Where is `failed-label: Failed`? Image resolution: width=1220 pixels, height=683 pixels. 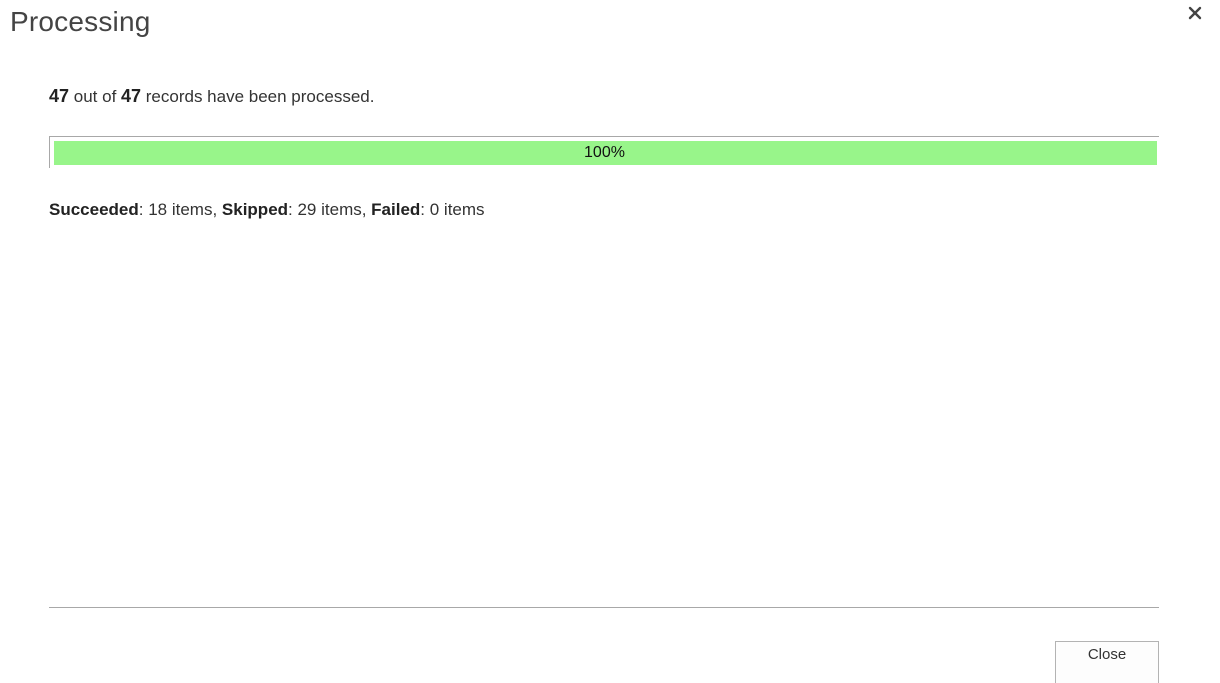
failed-label: Failed is located at coordinates (396, 209).